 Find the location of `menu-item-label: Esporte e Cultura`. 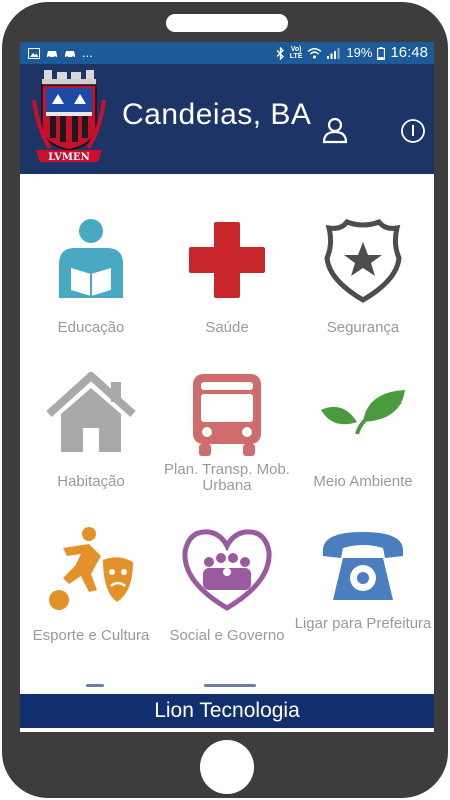

menu-item-label: Esporte e Cultura is located at coordinates (91, 635).